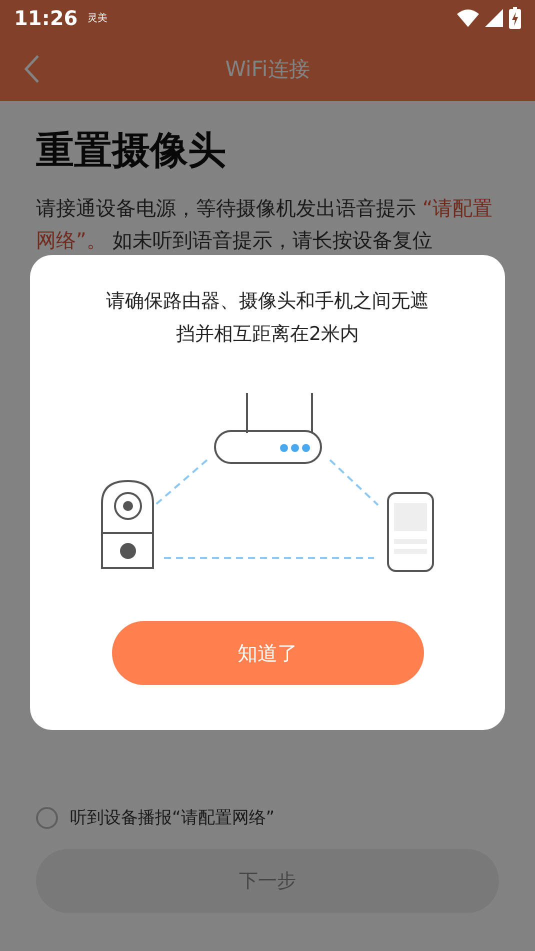 This screenshot has width=535, height=951. What do you see at coordinates (515, 18) in the screenshot?
I see `battery-icon` at bounding box center [515, 18].